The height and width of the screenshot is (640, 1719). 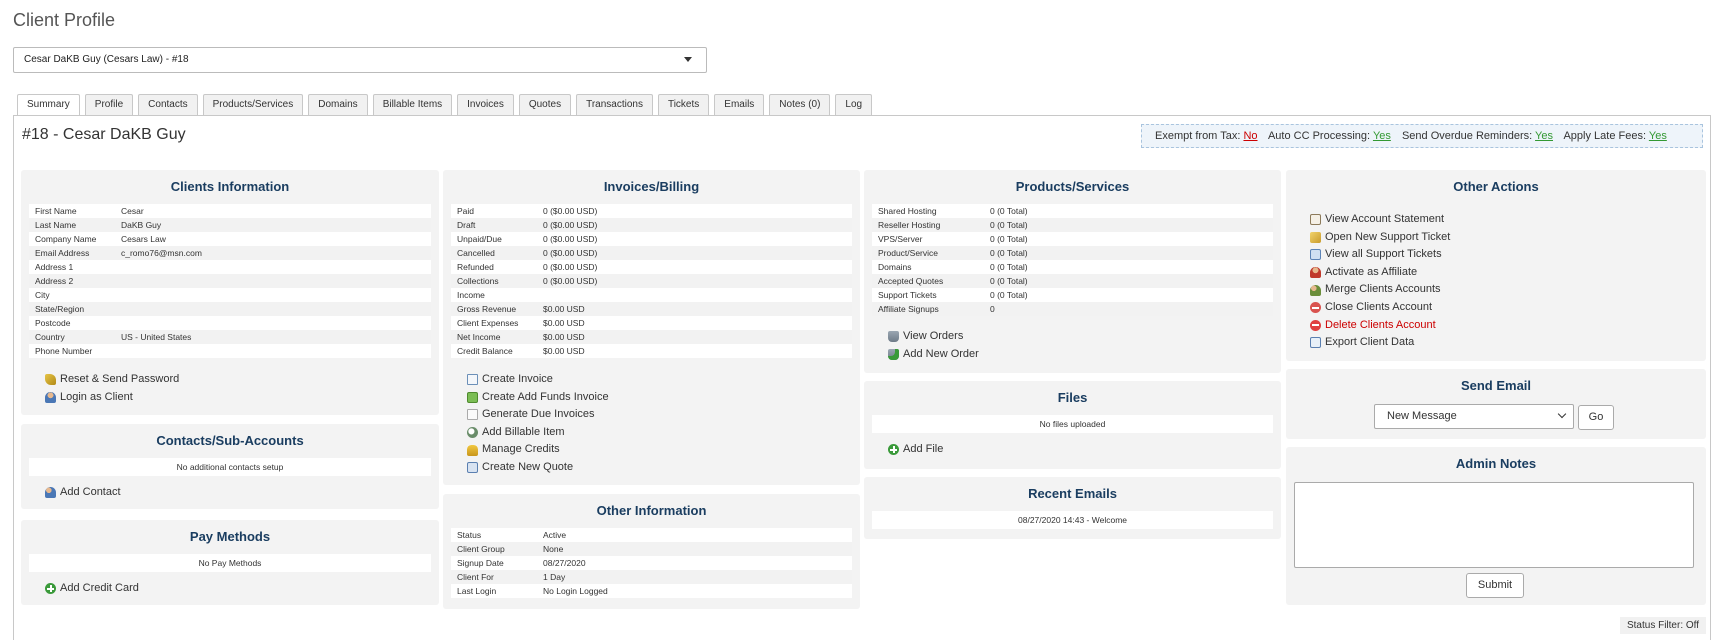 What do you see at coordinates (538, 398) in the screenshot?
I see `create-add-funds-invoice-link: Create Add Funds Invoice` at bounding box center [538, 398].